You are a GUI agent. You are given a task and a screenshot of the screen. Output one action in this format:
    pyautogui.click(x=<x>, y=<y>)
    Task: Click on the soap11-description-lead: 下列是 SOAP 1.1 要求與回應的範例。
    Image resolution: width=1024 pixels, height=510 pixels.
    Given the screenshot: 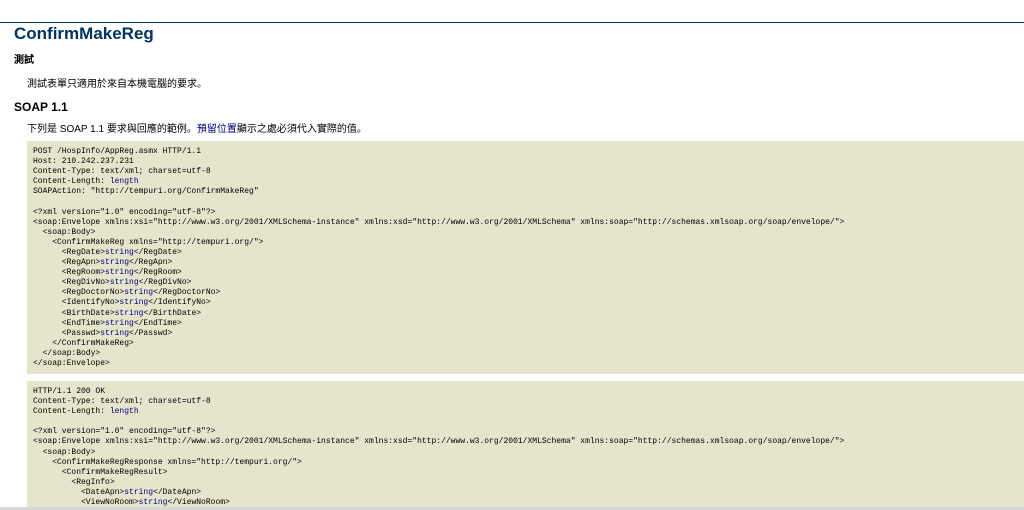 What is the action you would take?
    pyautogui.click(x=112, y=129)
    